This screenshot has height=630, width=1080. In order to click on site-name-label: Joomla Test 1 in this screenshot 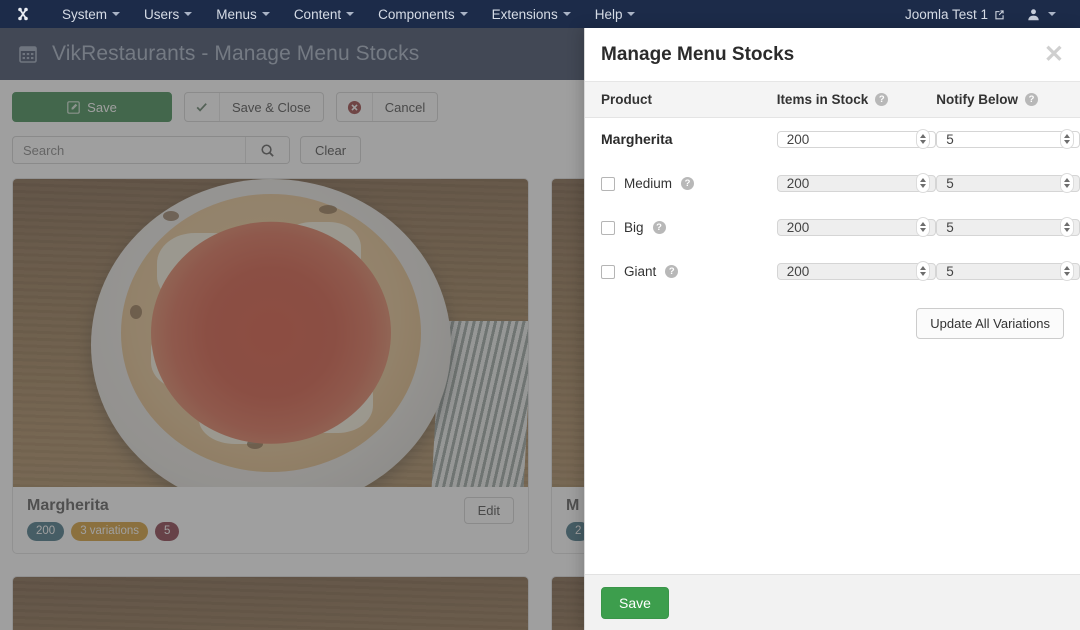, I will do `click(946, 14)`.